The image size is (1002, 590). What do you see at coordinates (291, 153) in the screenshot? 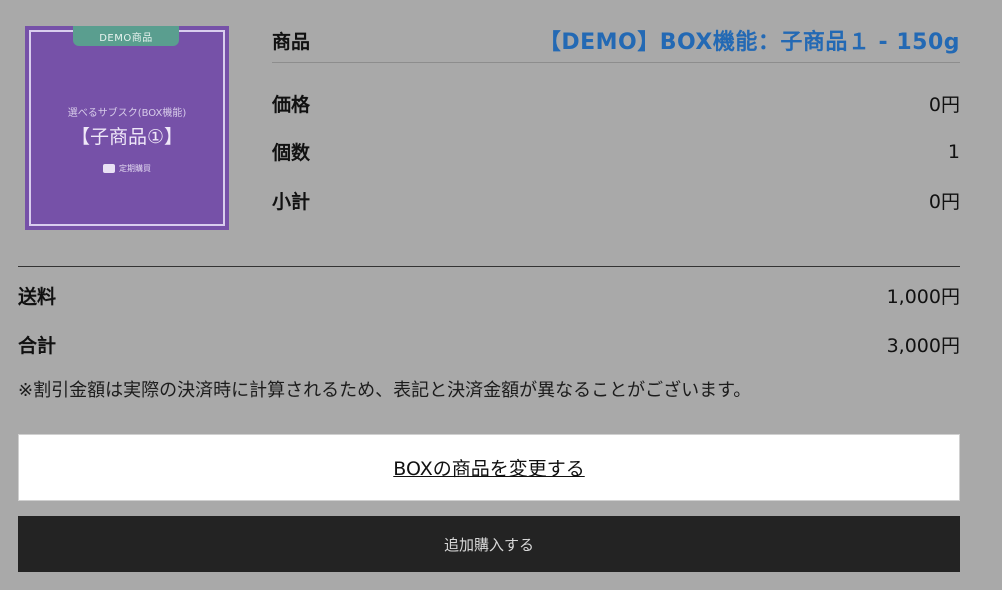
I see `quantity-label: 個数` at bounding box center [291, 153].